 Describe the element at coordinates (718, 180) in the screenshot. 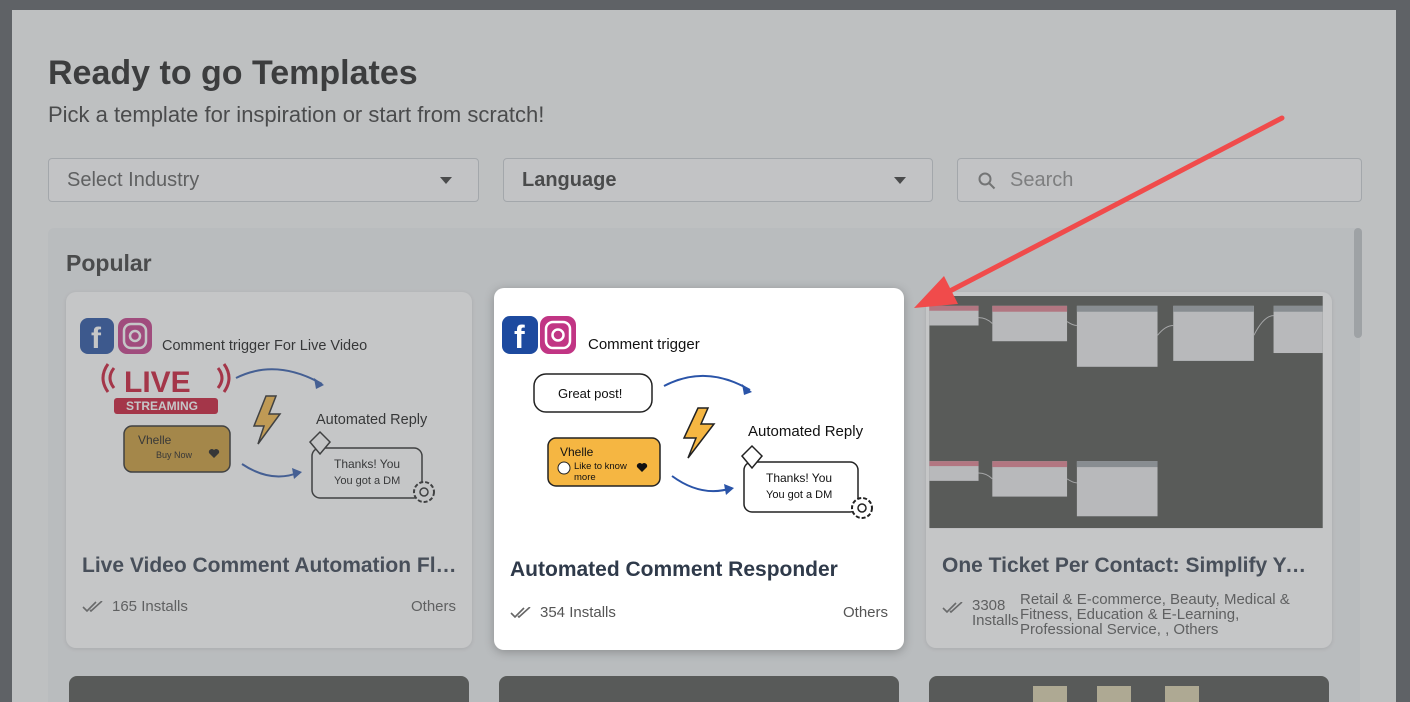

I see `language-select: Language` at that location.